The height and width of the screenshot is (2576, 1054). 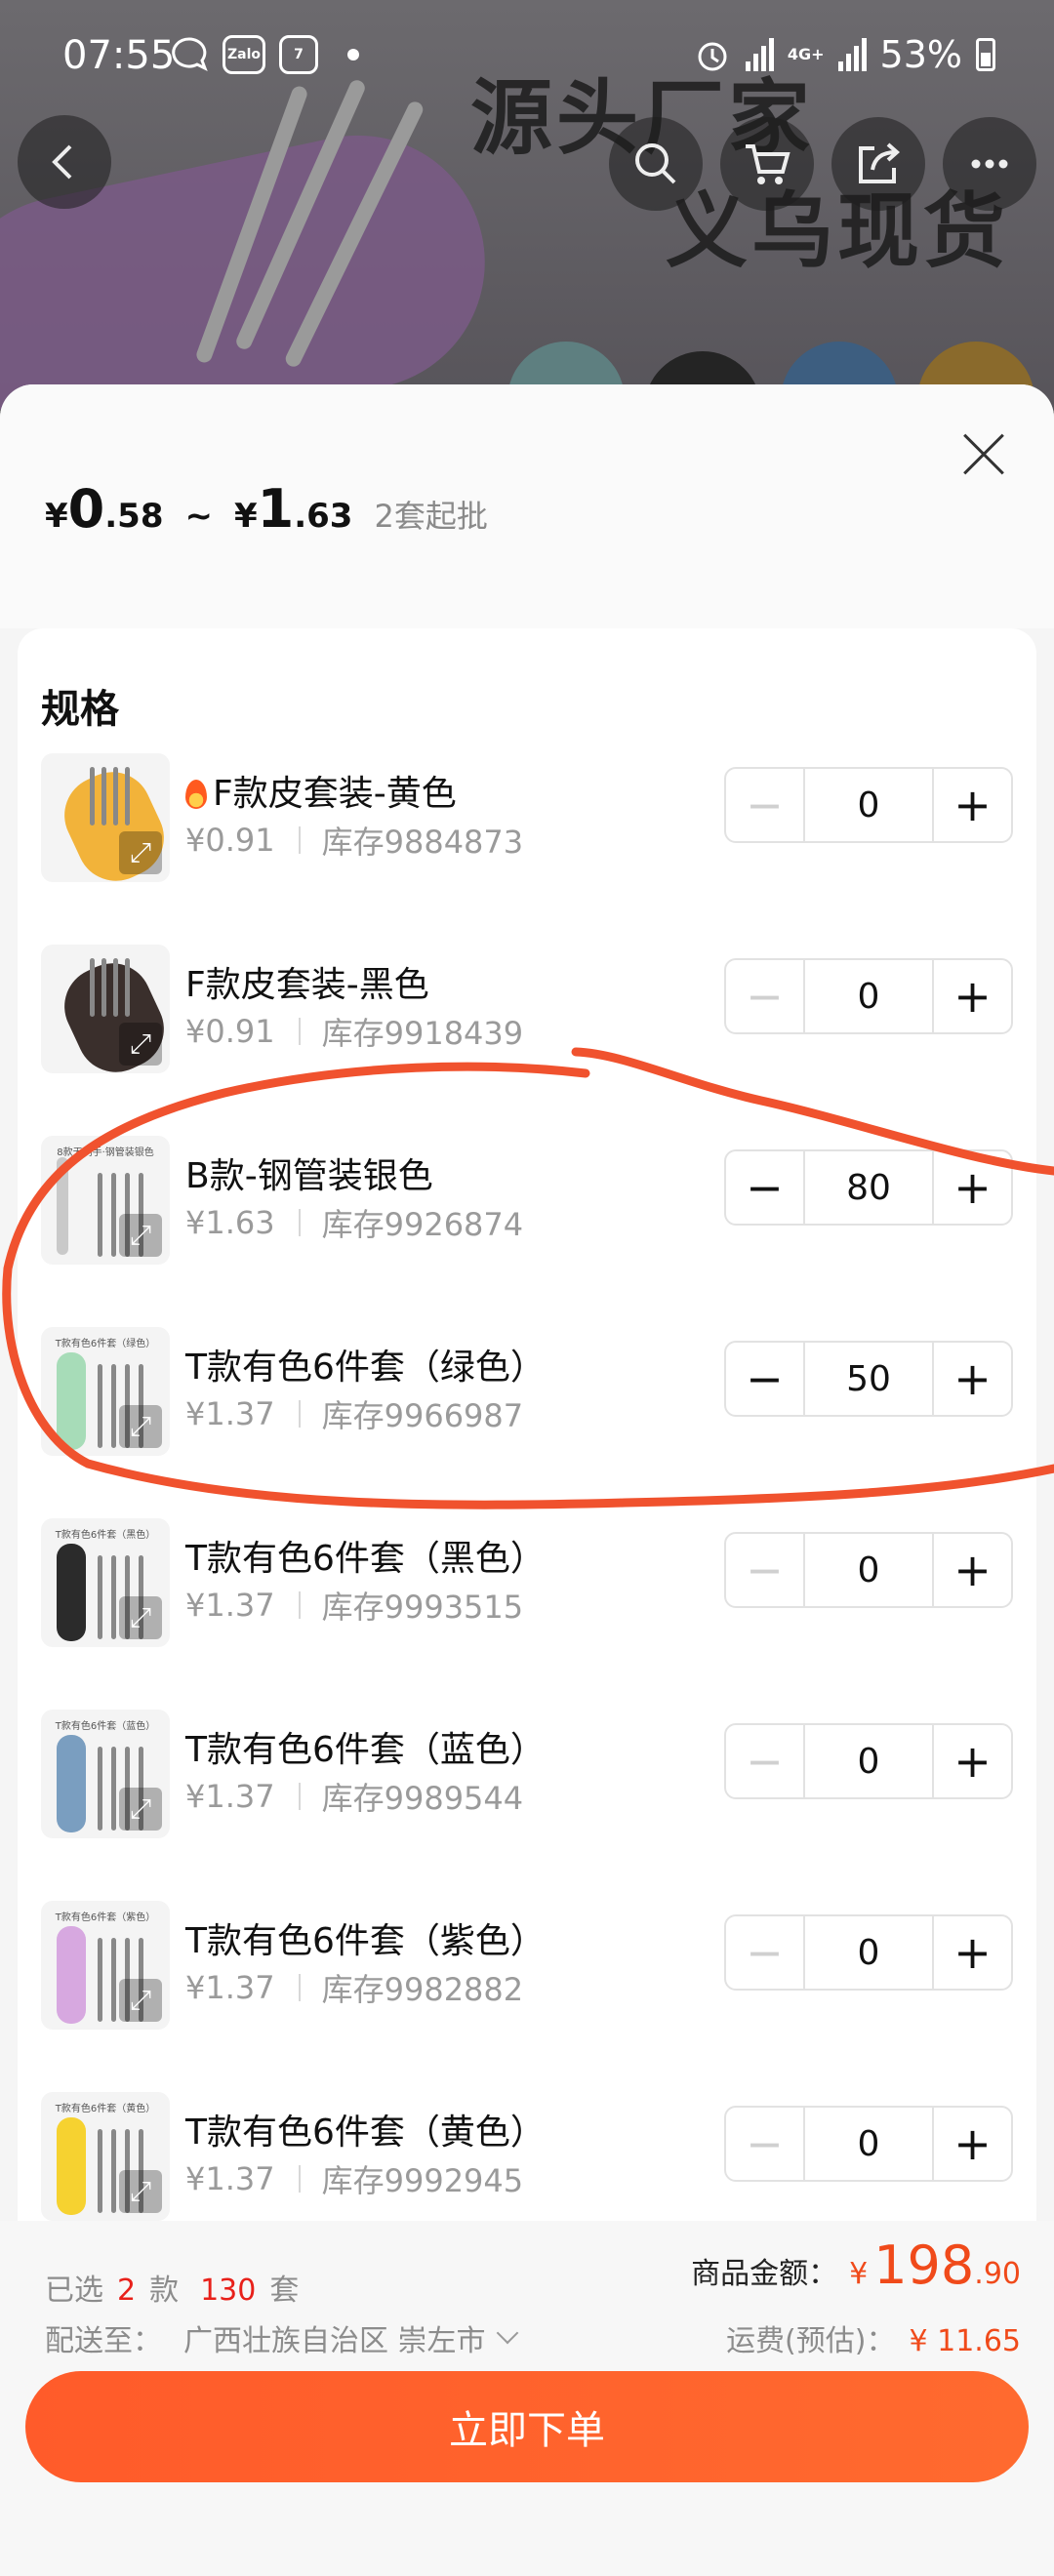 I want to click on share-icon, so click(x=880, y=162).